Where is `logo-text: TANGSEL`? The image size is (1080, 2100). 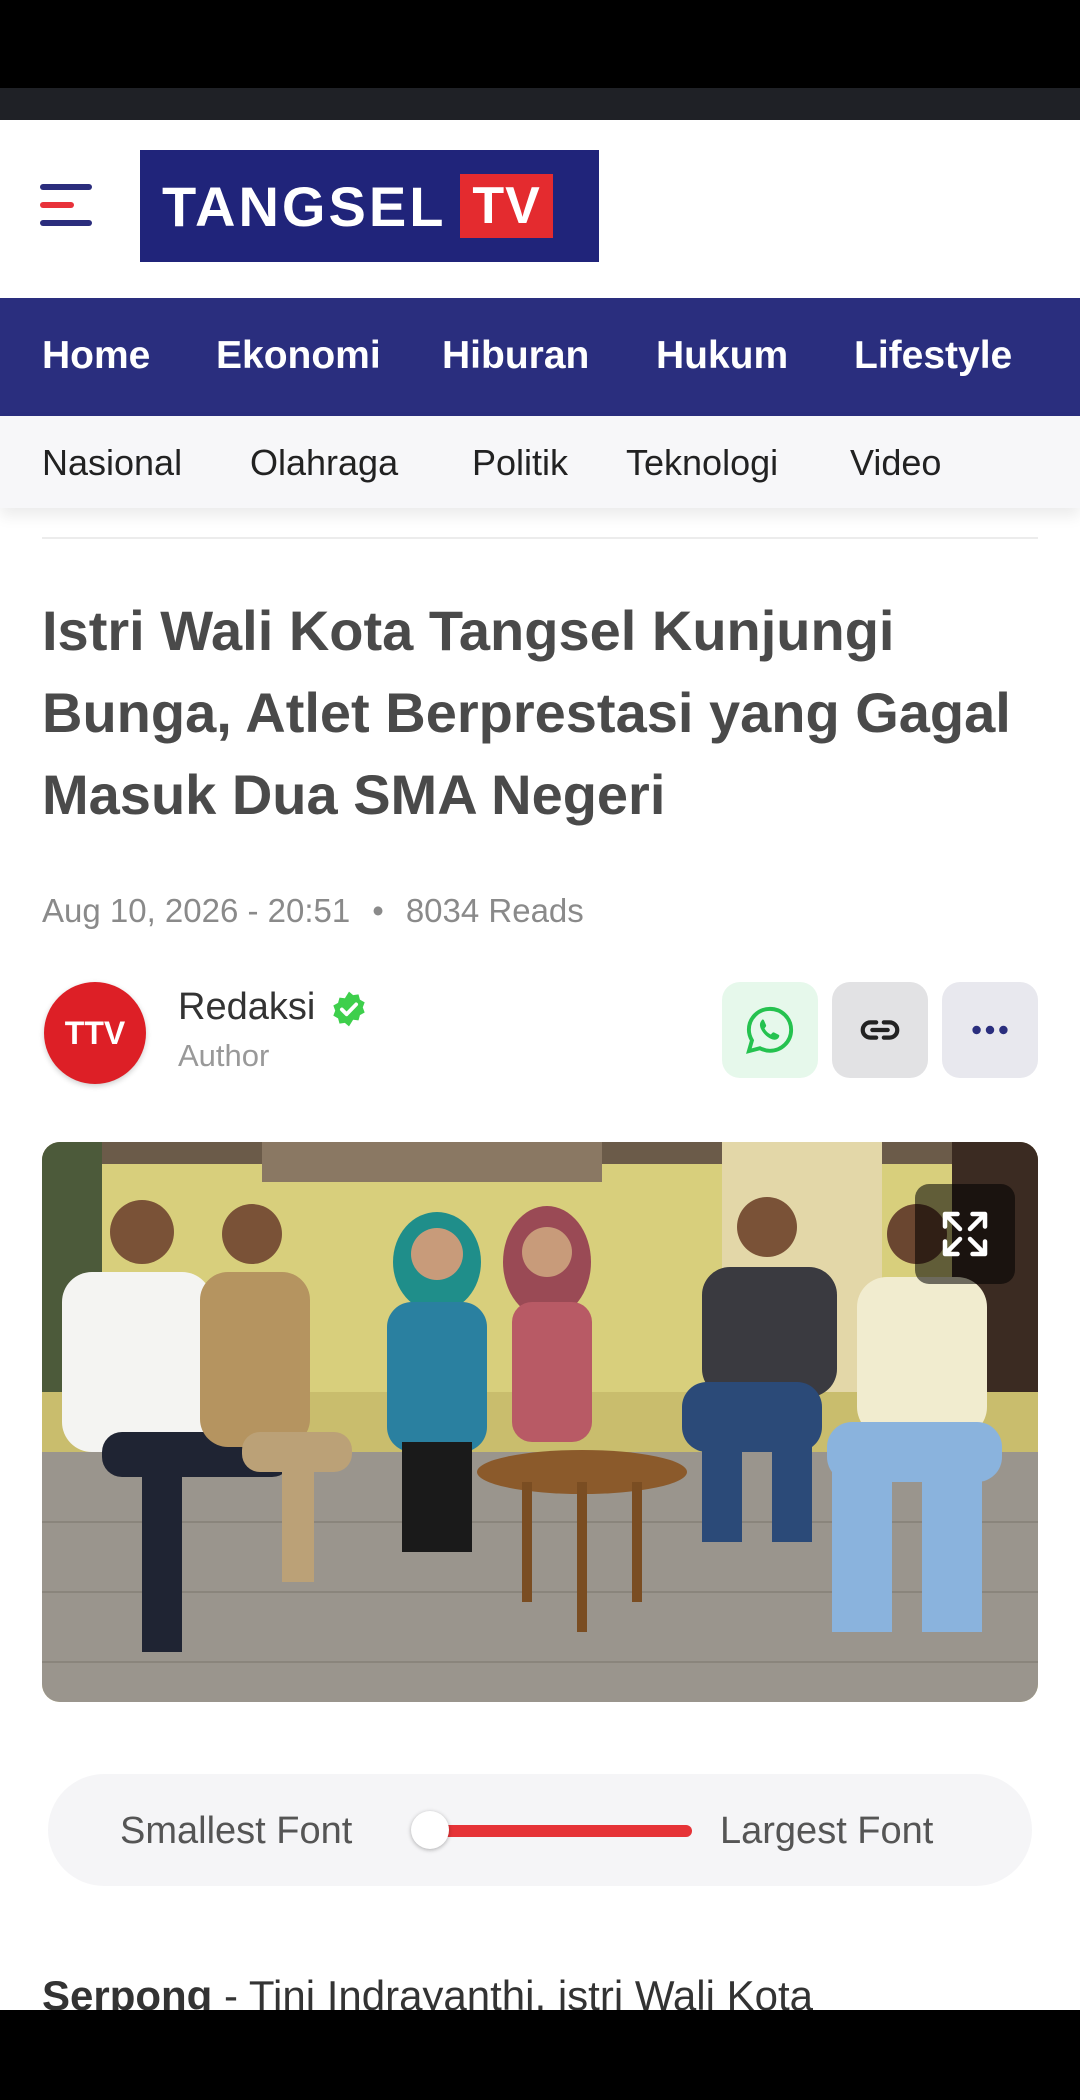 logo-text: TANGSEL is located at coordinates (304, 206).